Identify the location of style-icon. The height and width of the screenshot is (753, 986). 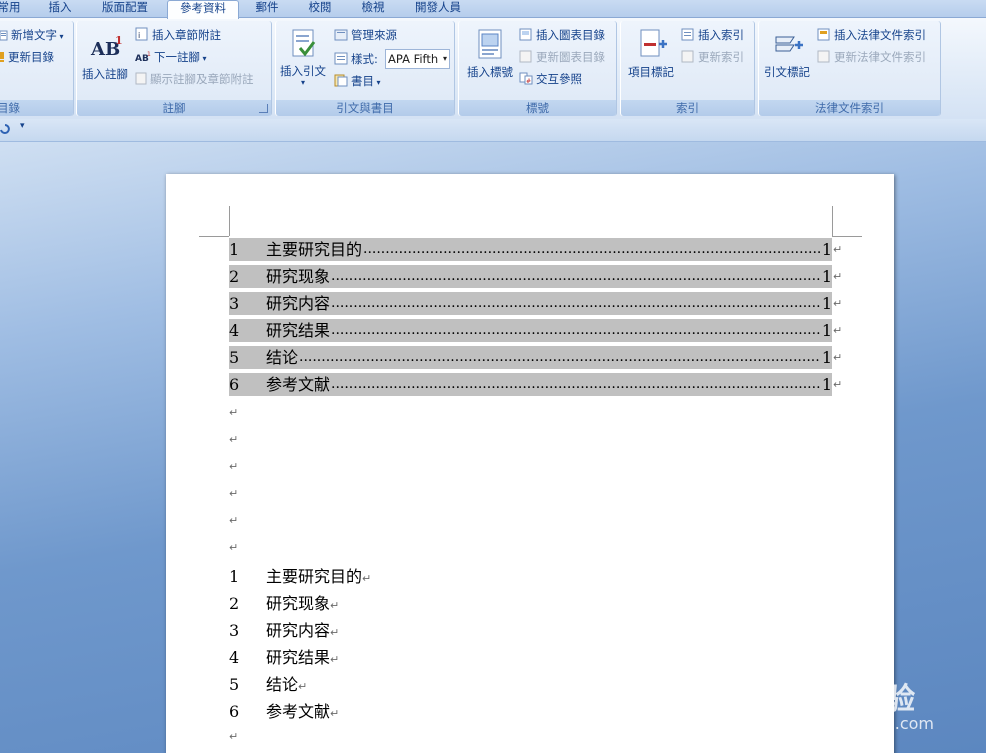
(341, 60).